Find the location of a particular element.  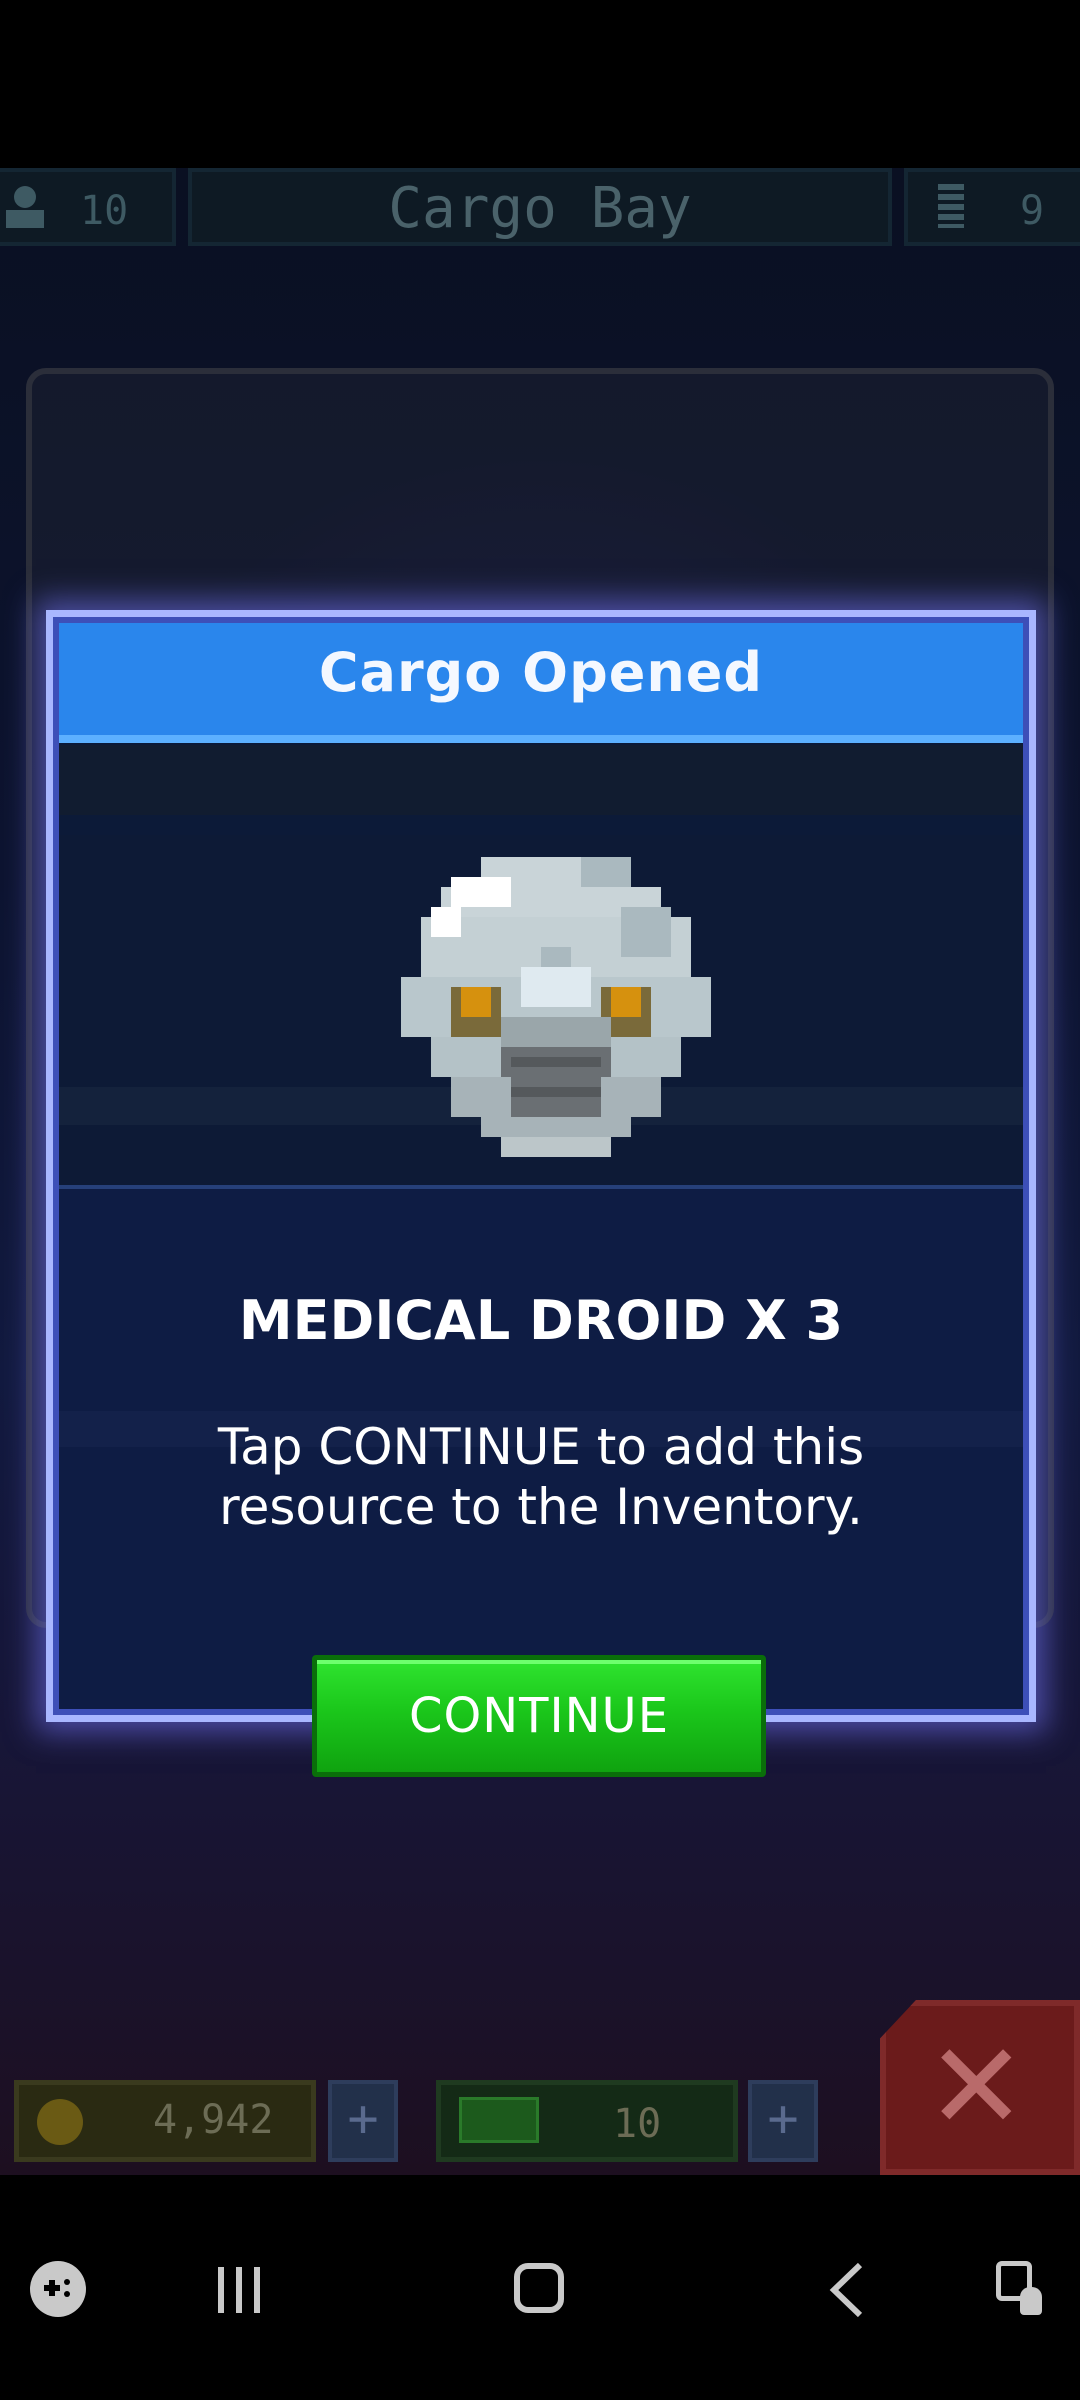

item-display-area is located at coordinates (541, 1012).